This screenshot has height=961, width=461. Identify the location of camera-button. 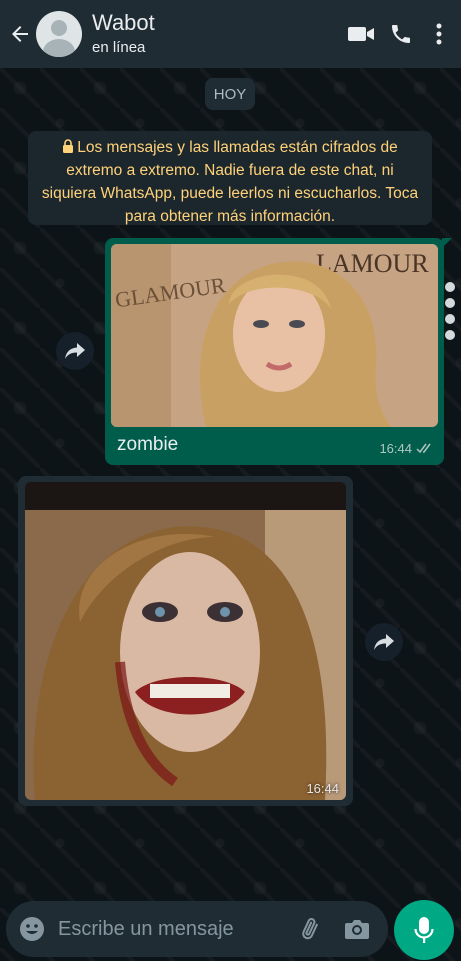
(357, 929).